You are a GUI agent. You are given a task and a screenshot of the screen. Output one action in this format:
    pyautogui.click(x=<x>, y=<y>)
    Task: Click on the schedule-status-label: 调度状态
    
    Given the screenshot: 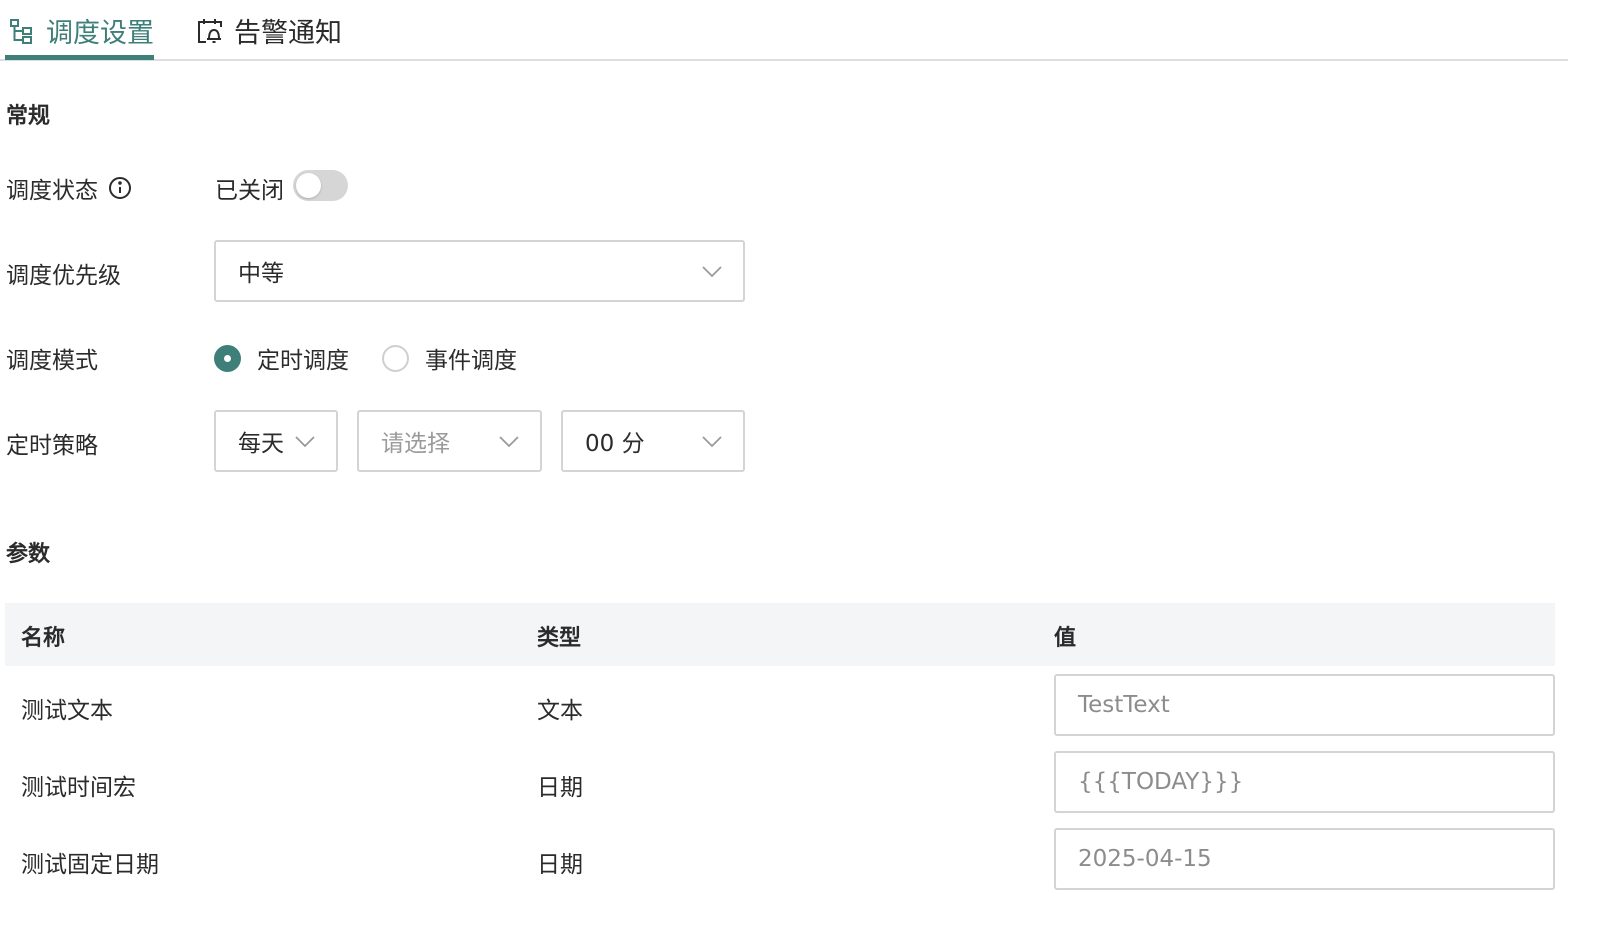 What is the action you would take?
    pyautogui.click(x=69, y=188)
    